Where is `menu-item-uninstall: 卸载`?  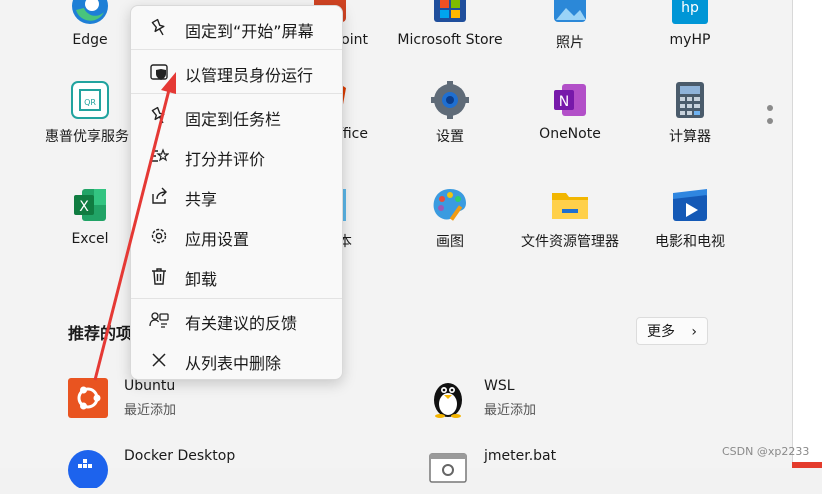
menu-item-uninstall: 卸载 is located at coordinates (236, 276).